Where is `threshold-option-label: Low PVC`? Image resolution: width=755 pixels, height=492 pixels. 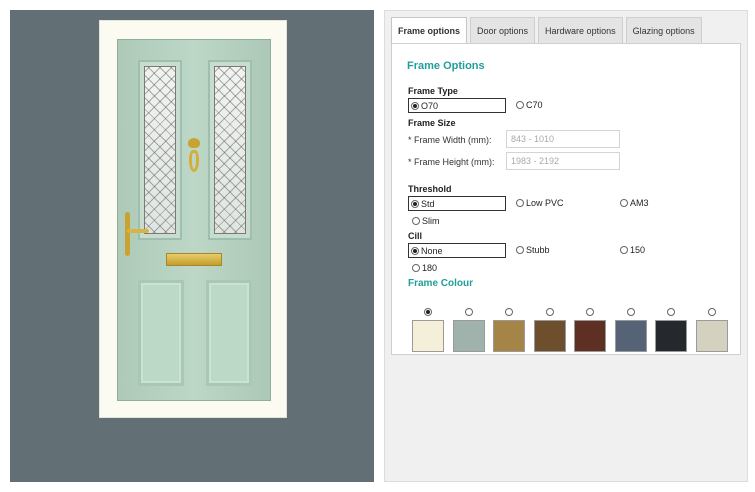
threshold-option-label: Low PVC is located at coordinates (545, 203).